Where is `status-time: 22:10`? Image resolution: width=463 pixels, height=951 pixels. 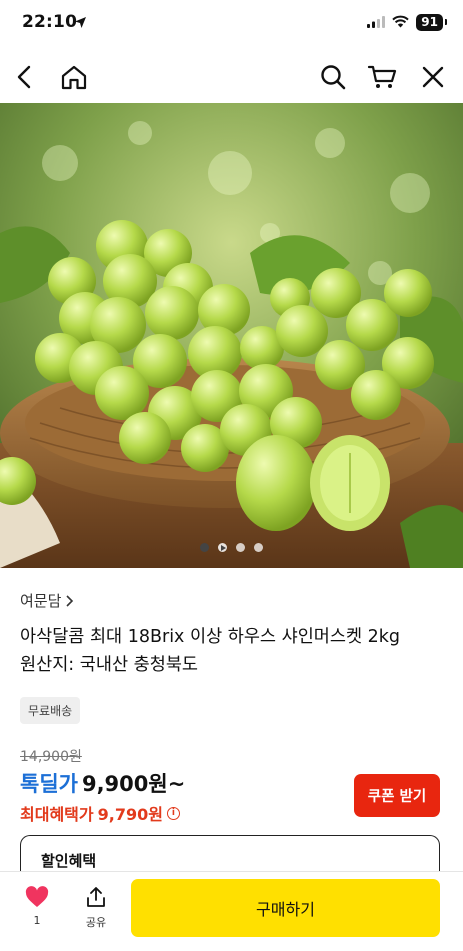
status-time: 22:10 is located at coordinates (50, 22).